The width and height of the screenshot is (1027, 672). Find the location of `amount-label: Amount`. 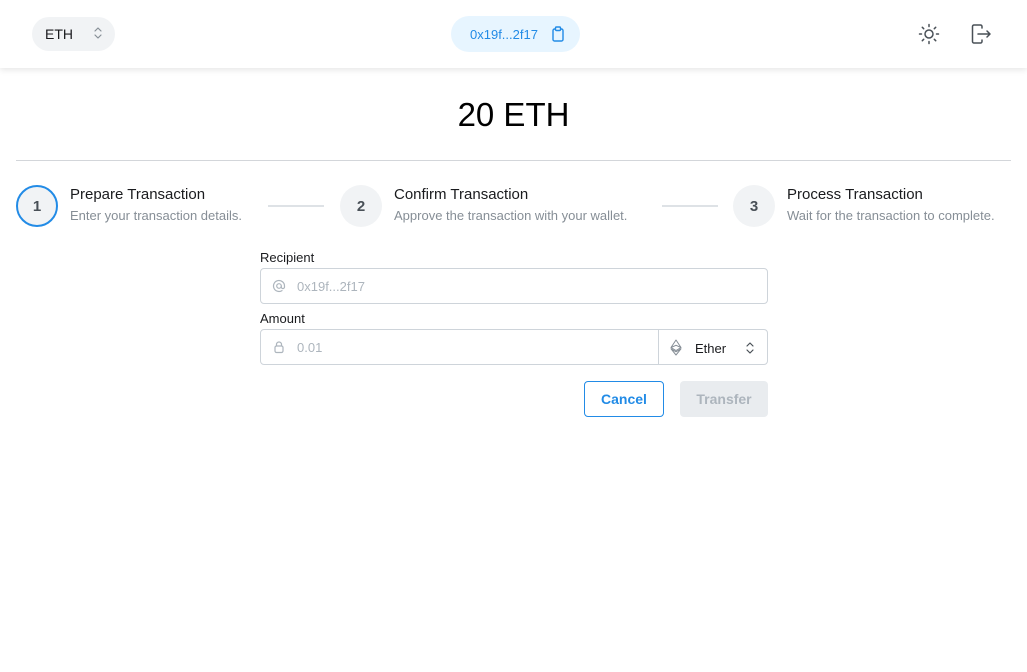

amount-label: Amount is located at coordinates (282, 318).